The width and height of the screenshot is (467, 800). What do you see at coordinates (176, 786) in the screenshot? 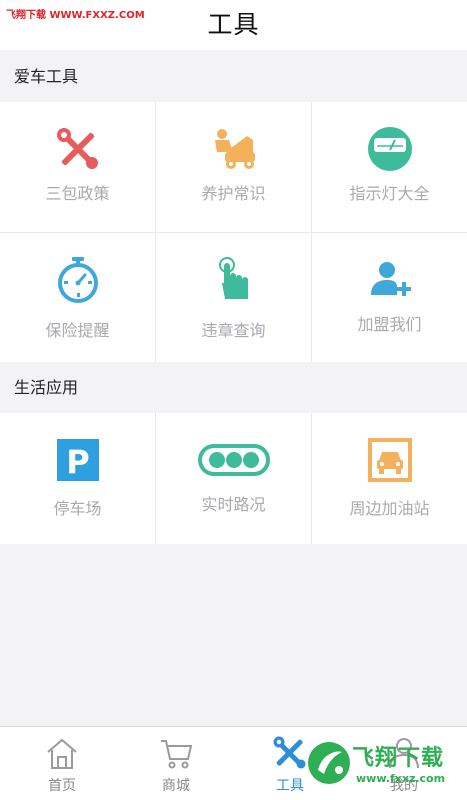
I see `tab-label: 商城` at bounding box center [176, 786].